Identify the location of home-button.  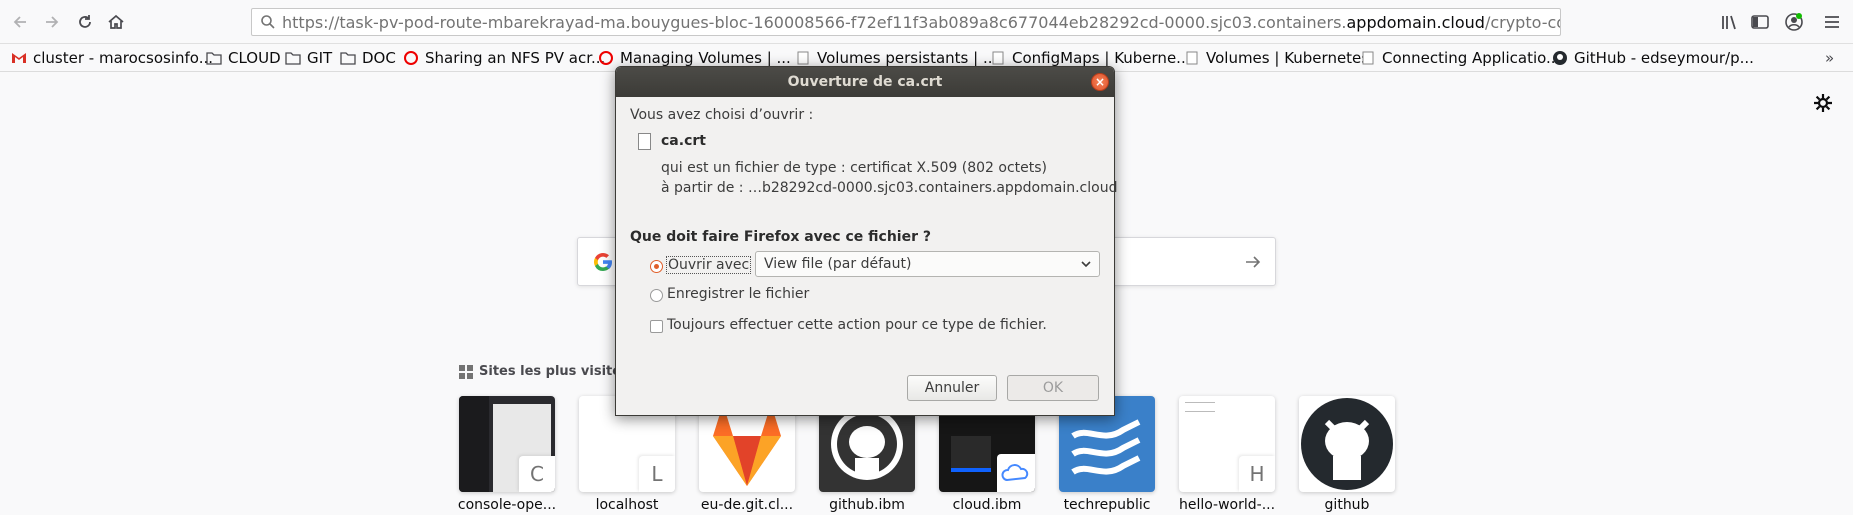
(116, 22).